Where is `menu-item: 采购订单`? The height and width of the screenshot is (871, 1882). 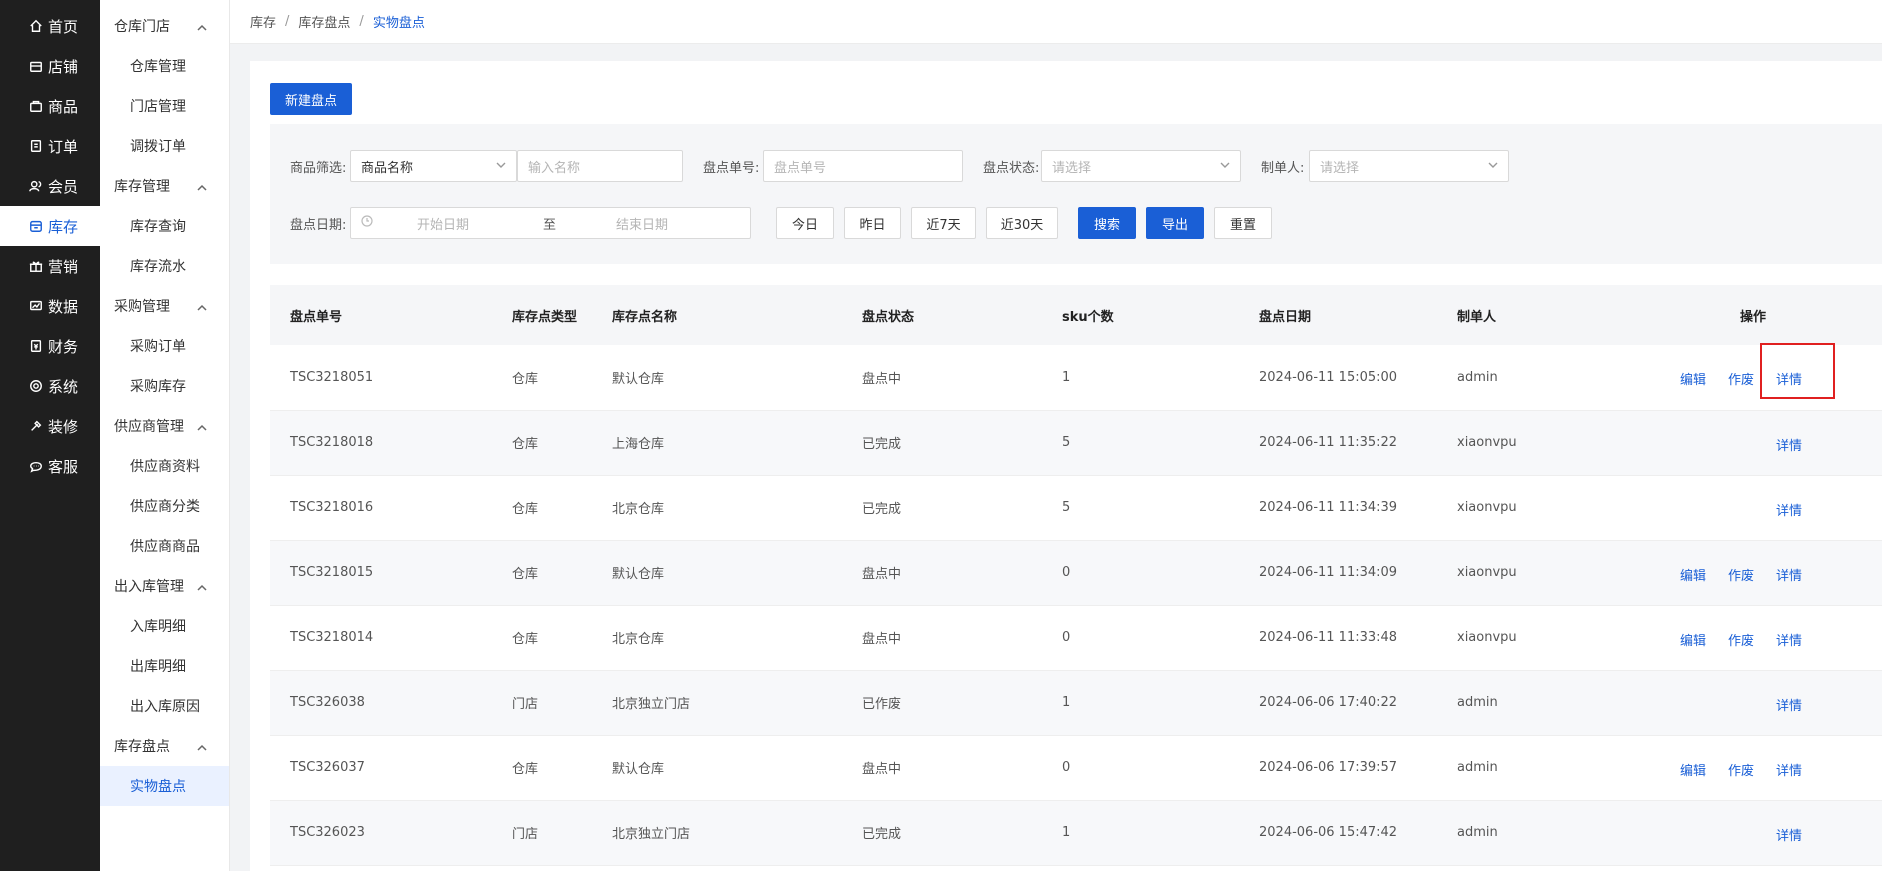
menu-item: 采购订单 is located at coordinates (164, 346).